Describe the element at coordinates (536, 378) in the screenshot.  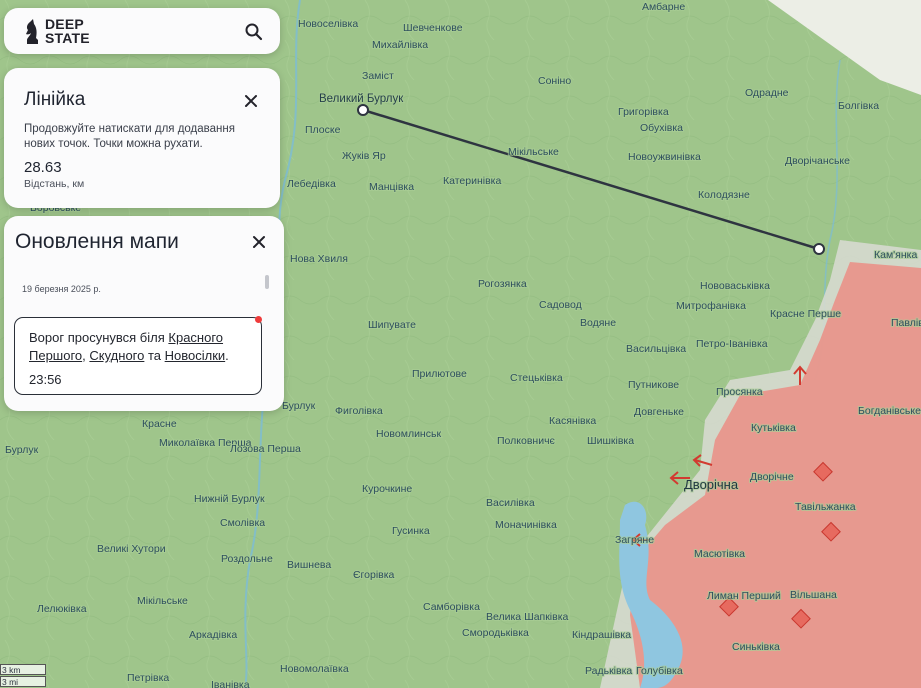
I see `place-label: Стецьківка` at that location.